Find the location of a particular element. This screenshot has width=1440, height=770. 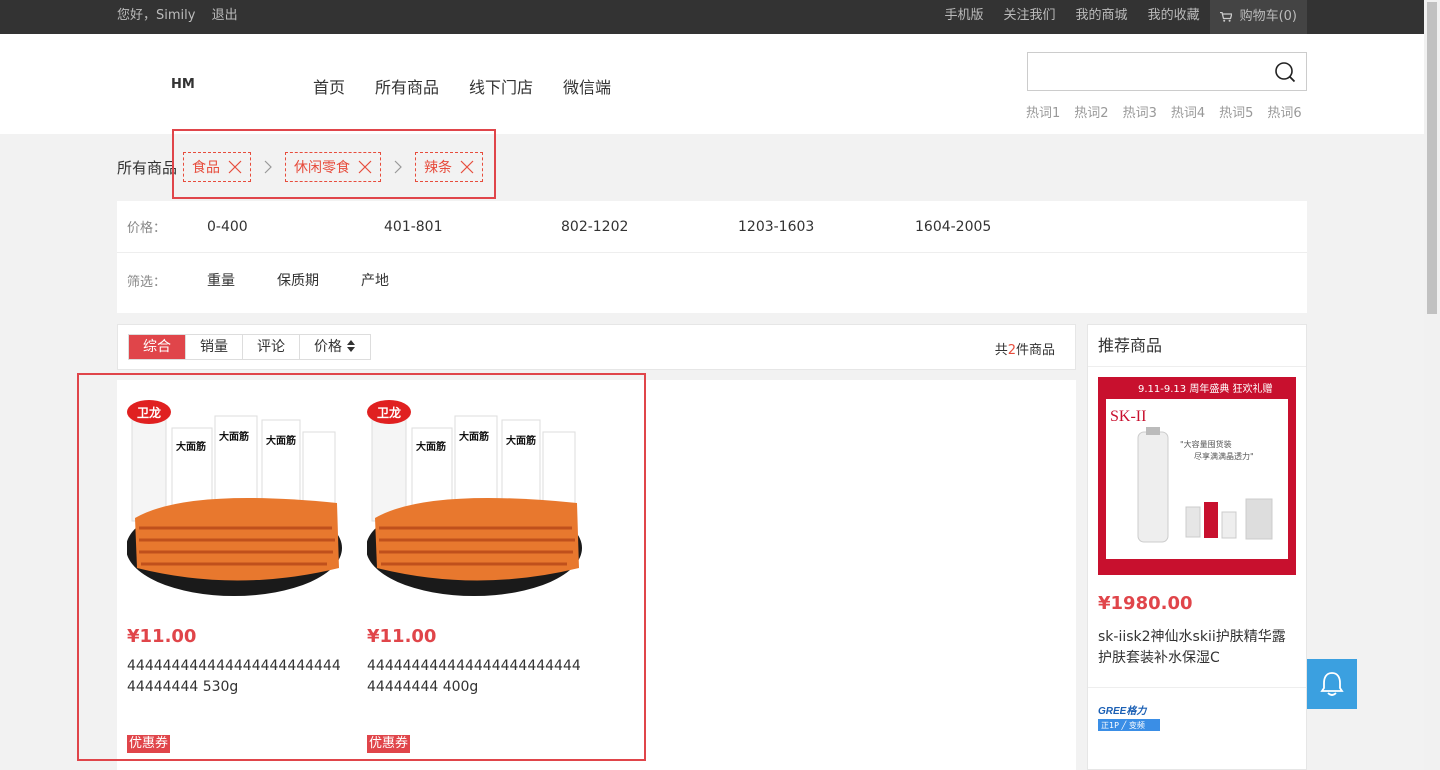

mobile-link: 手机版 is located at coordinates (964, 17).